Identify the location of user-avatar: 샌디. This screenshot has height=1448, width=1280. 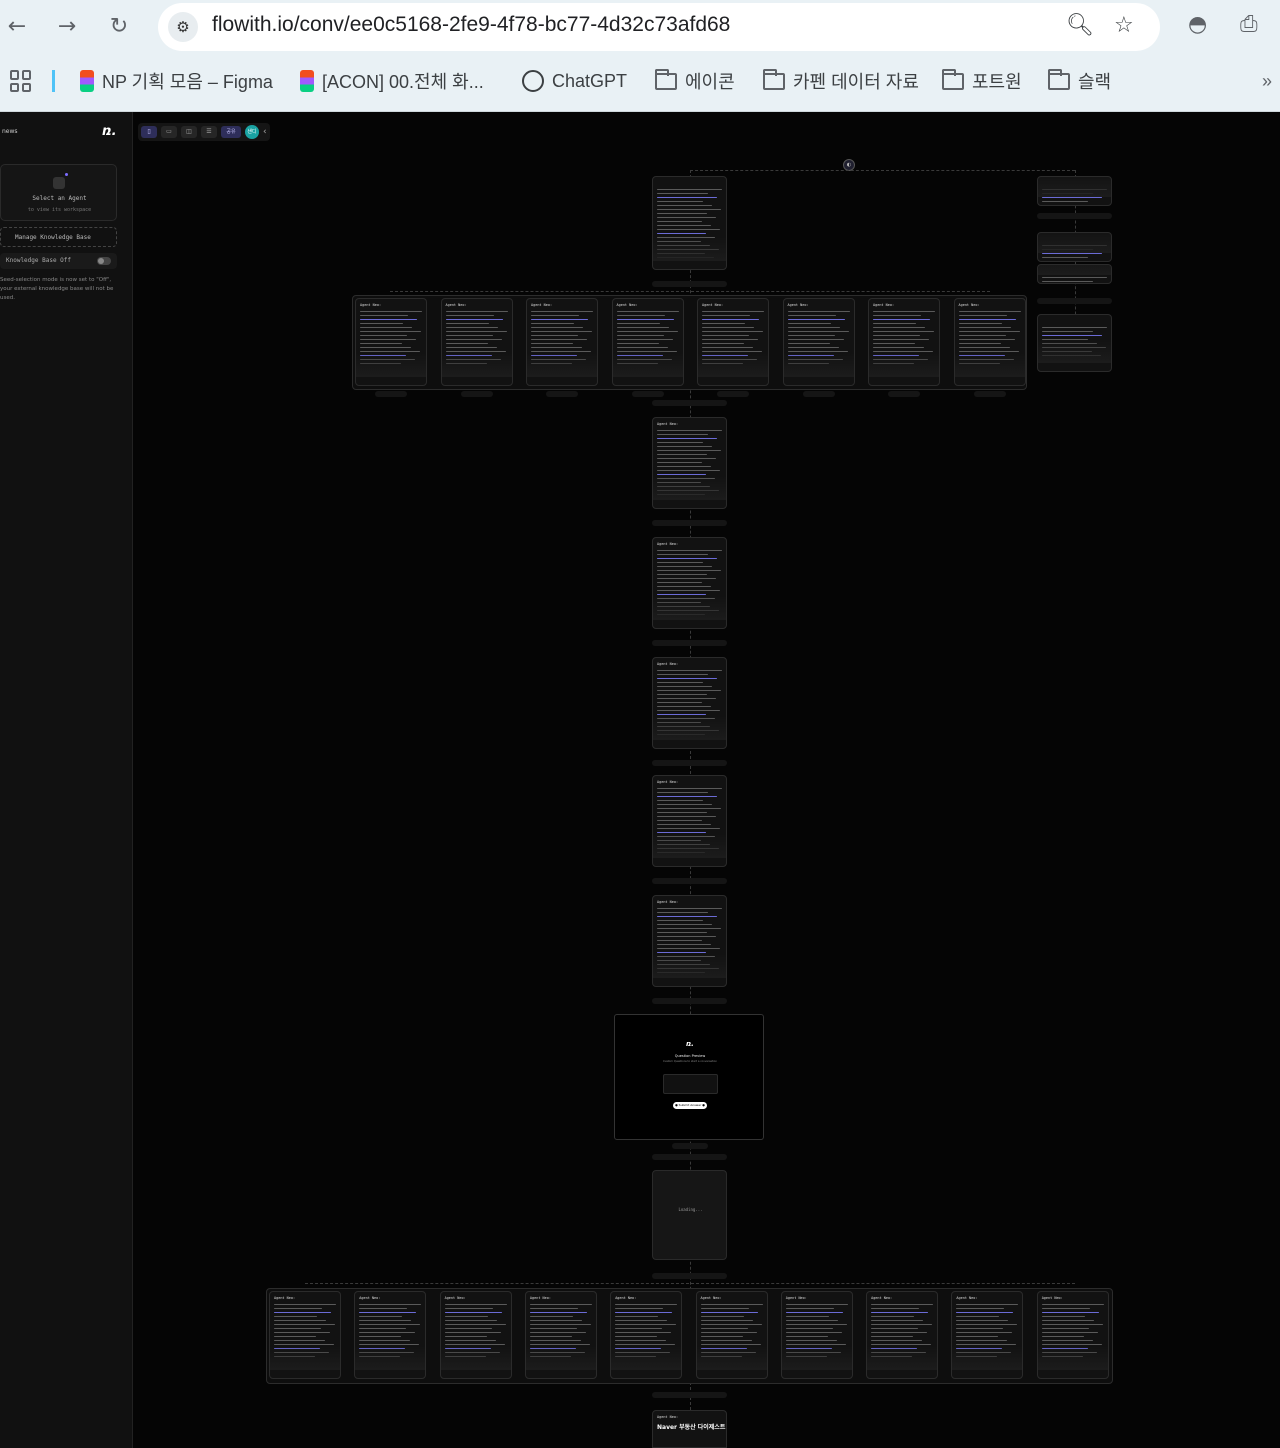
(252, 132).